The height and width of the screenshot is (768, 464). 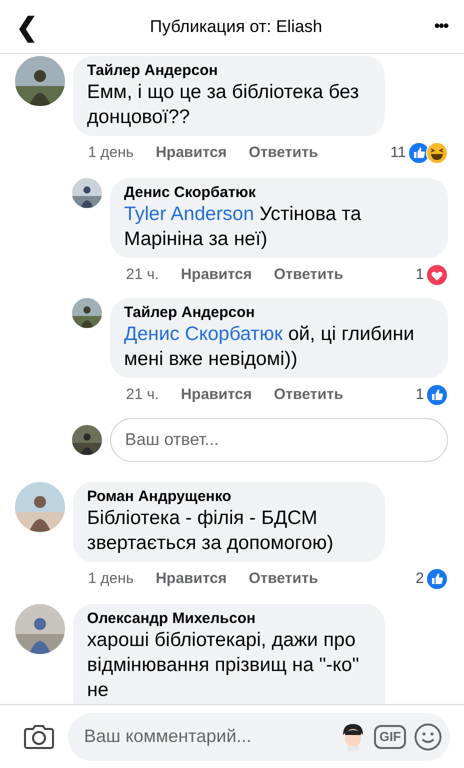 What do you see at coordinates (270, 347) in the screenshot?
I see `comment-text: Денис Скорбатюк ой, ці глибини мені вже невідомі))` at bounding box center [270, 347].